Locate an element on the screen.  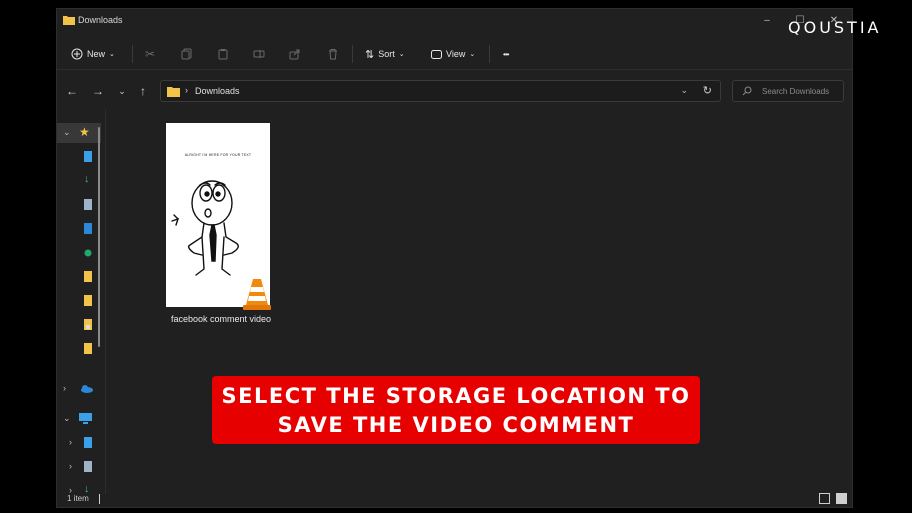
forward-arrow-icon: → is located at coordinates (98, 91).